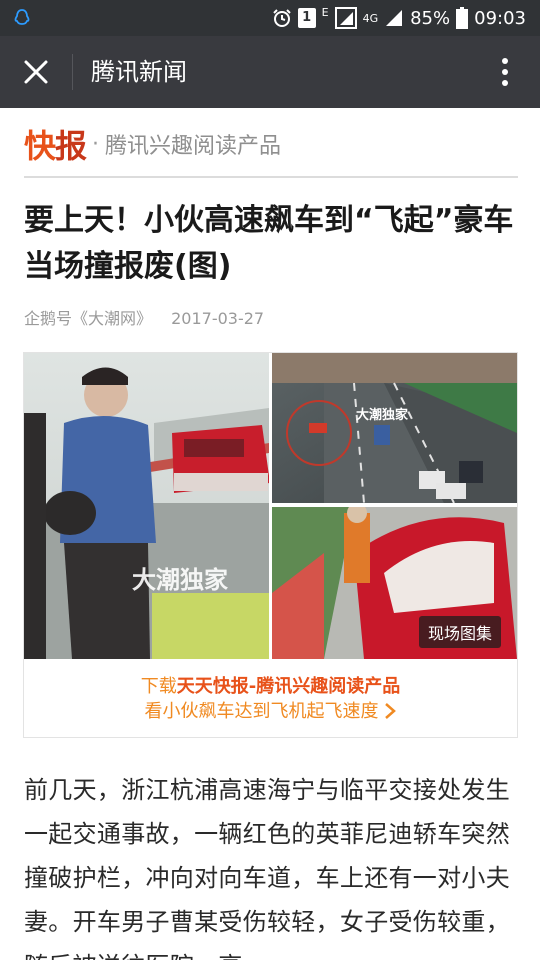 This screenshot has width=540, height=960. Describe the element at coordinates (459, 632) in the screenshot. I see `gallery-badge: 现场图集` at that location.